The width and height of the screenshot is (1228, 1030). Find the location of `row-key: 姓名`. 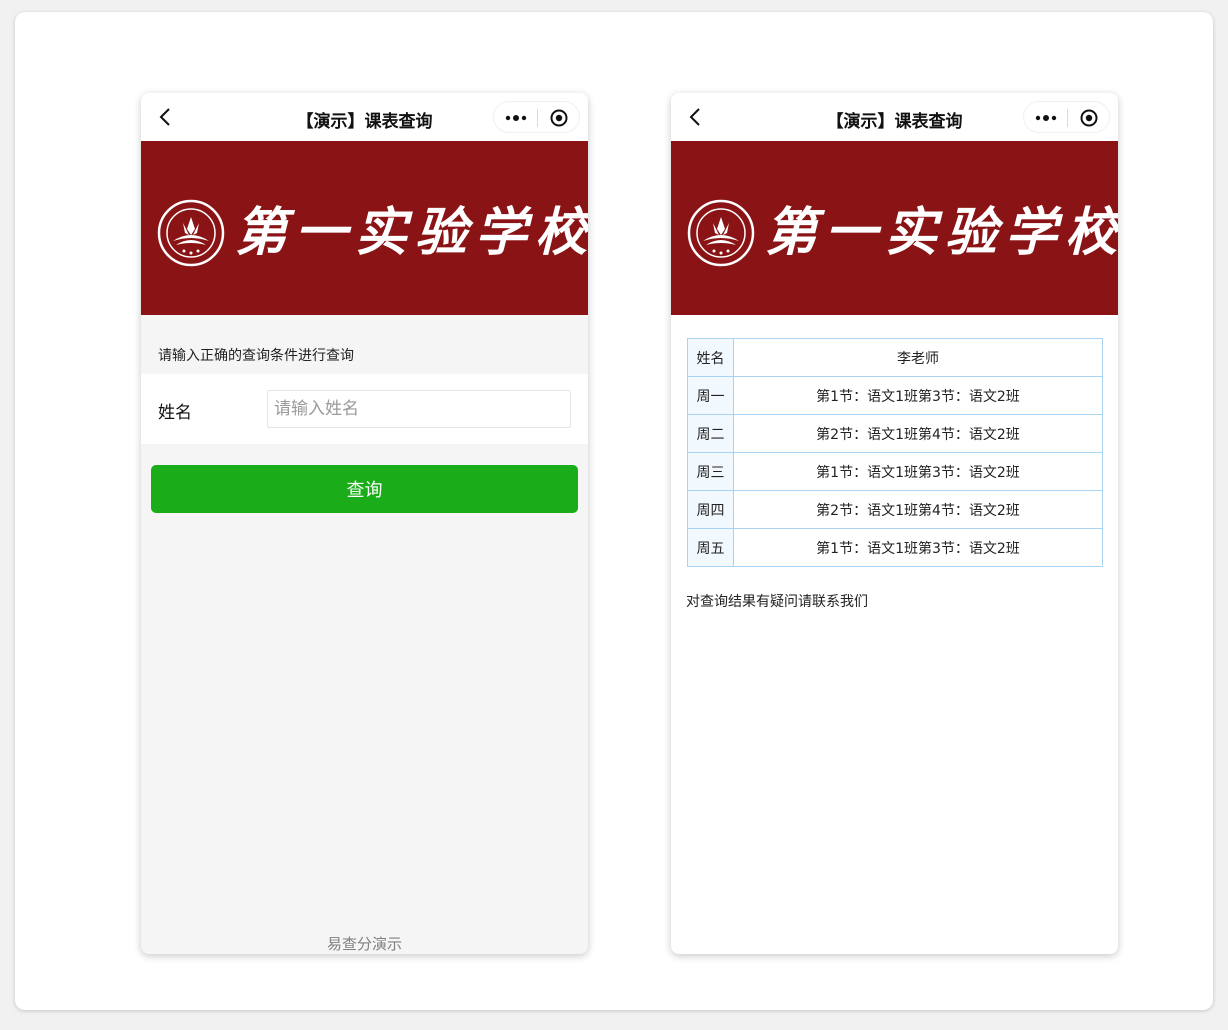

row-key: 姓名 is located at coordinates (710, 357).